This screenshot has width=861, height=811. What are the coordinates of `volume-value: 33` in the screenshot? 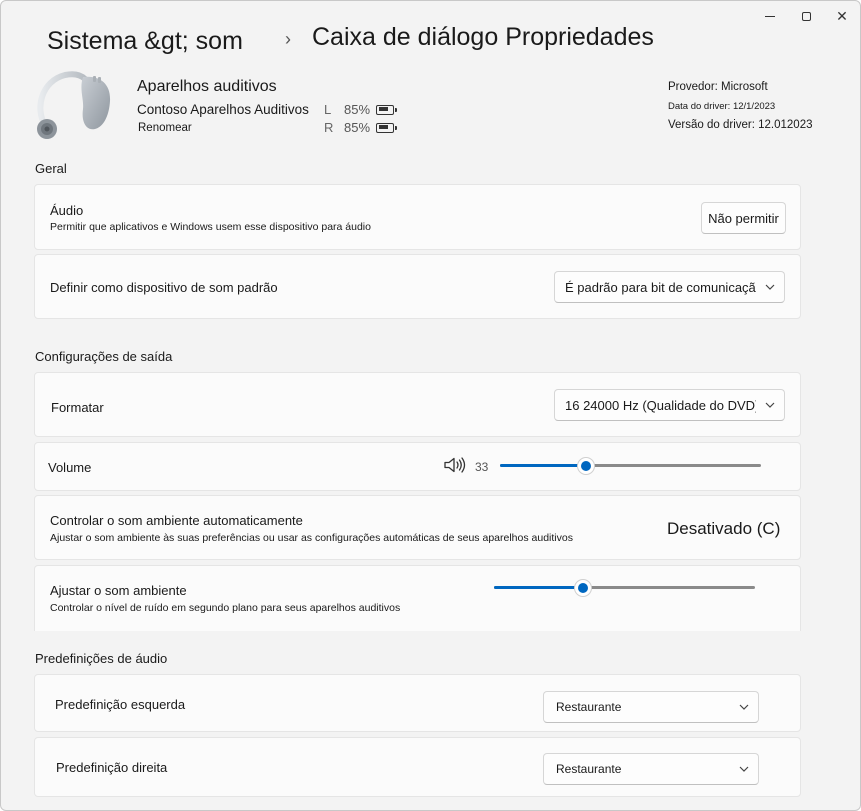 It's located at (482, 467).